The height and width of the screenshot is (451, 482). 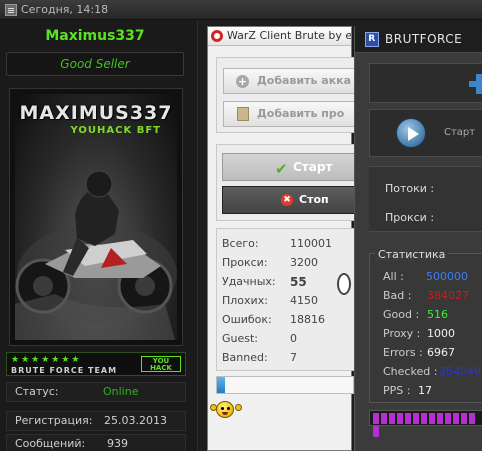 What do you see at coordinates (344, 284) in the screenshot?
I see `resize-knob` at bounding box center [344, 284].